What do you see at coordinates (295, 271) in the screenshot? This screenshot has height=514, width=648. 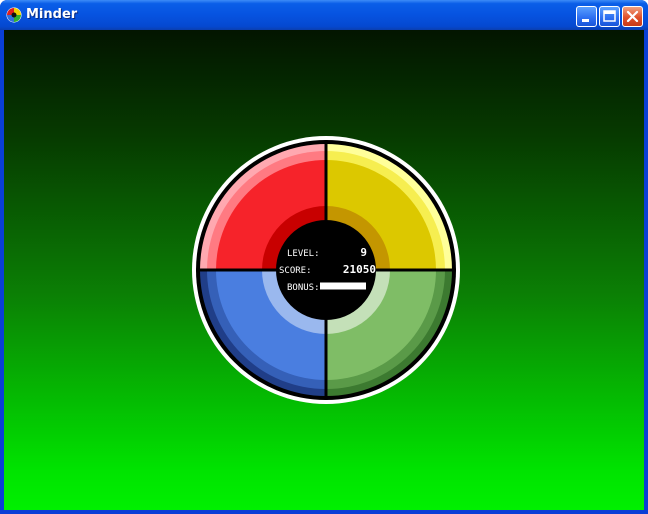 I see `score-label: SCORE:` at bounding box center [295, 271].